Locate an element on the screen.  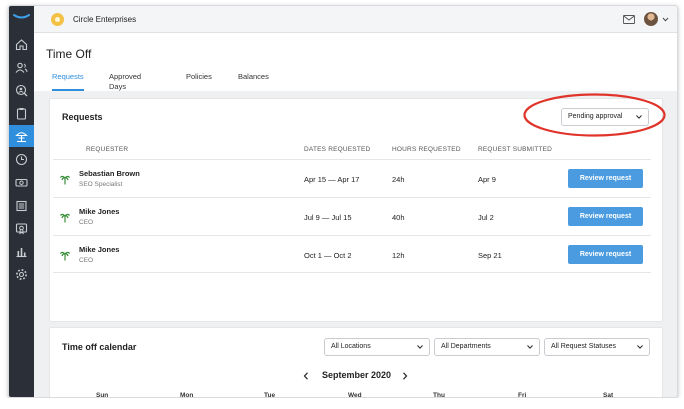
sidebar-item-search-people is located at coordinates (21, 90).